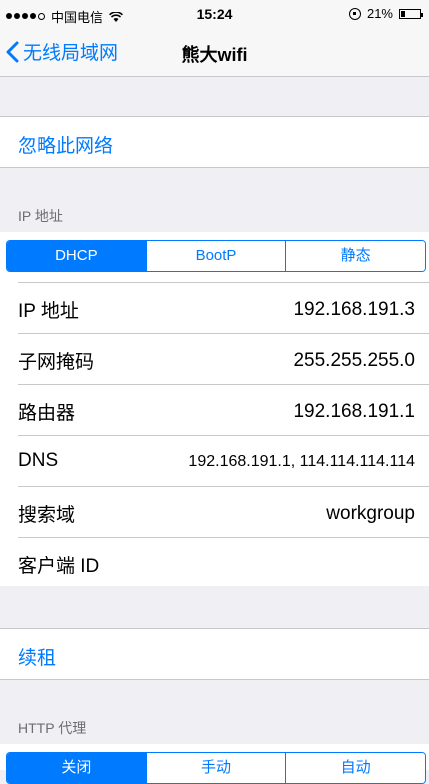 The image size is (429, 784). I want to click on rotation-lock-icon, so click(354, 13).